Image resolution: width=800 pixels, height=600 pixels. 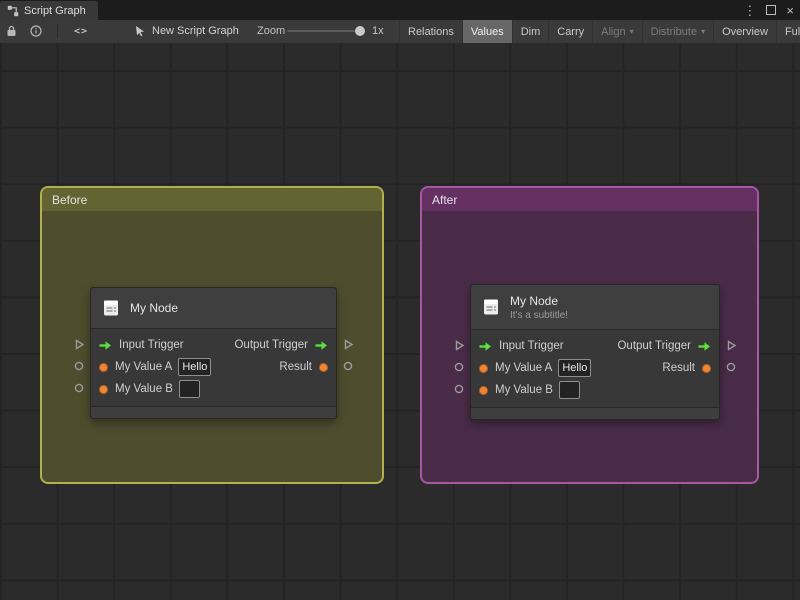 What do you see at coordinates (70, 199) in the screenshot?
I see `group-label: Before` at bounding box center [70, 199].